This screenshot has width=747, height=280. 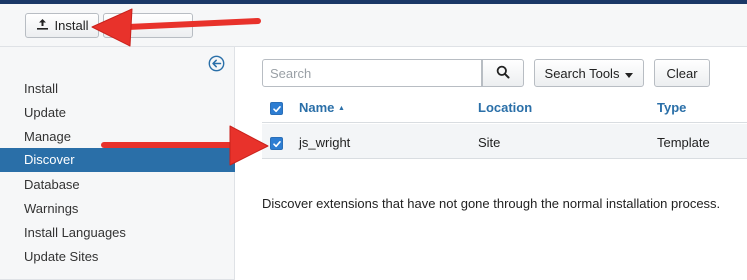 I want to click on sidebar-item-database: Database, so click(x=117, y=185).